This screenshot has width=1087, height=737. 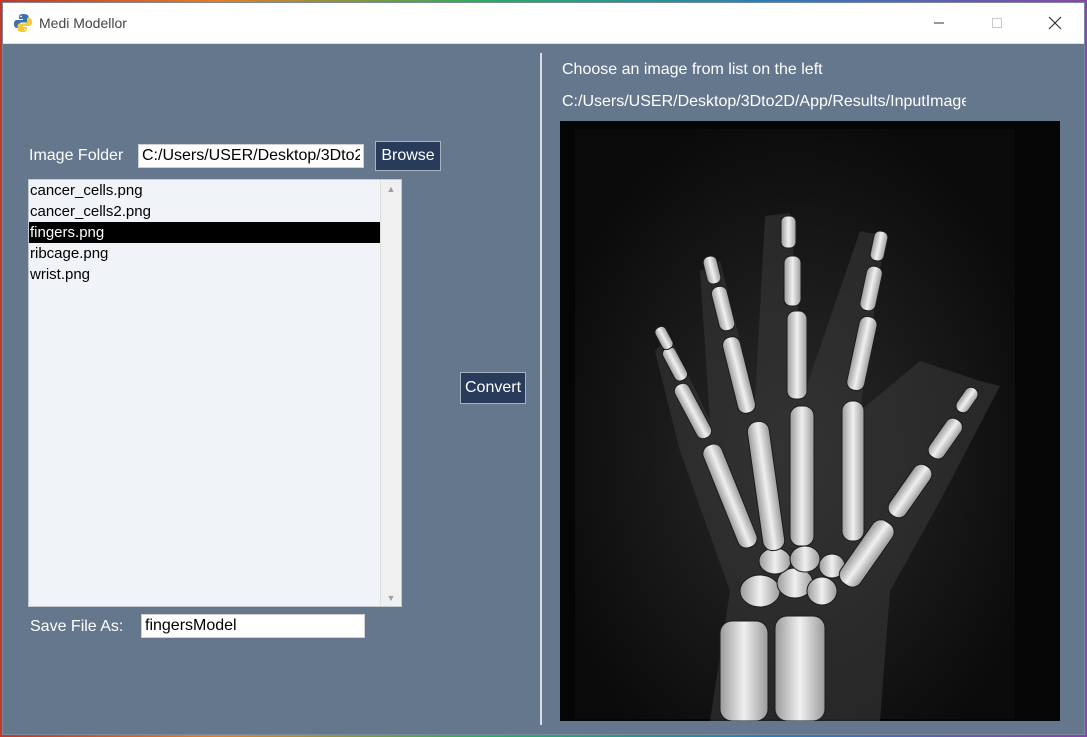 I want to click on maximize-icon, so click(x=997, y=23).